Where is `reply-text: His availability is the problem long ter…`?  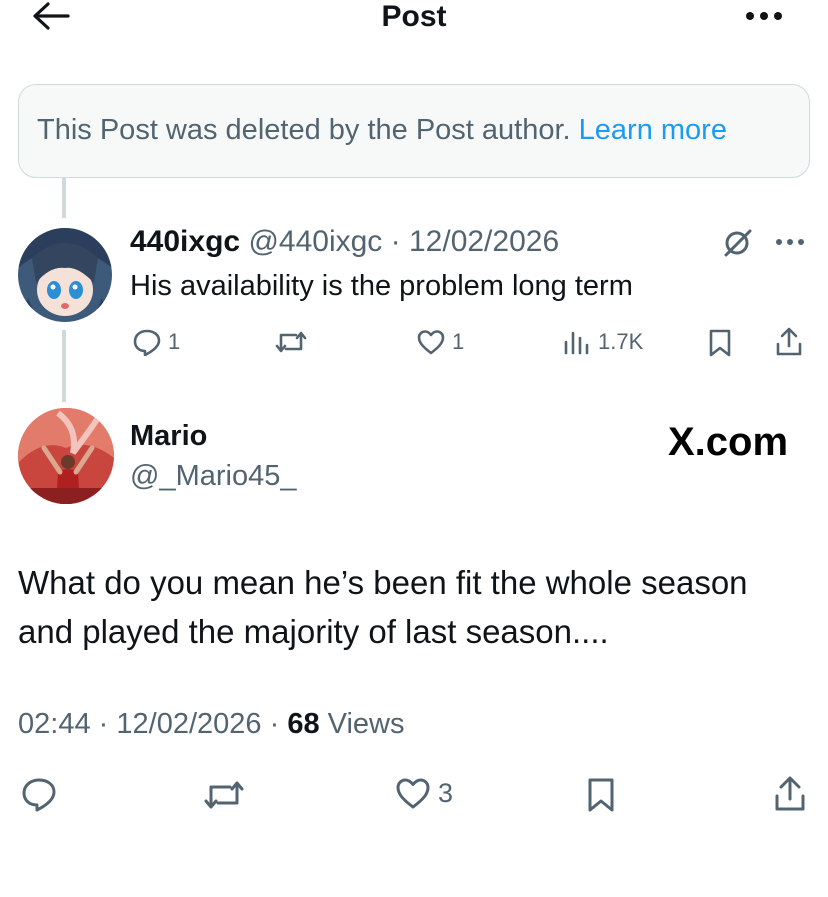 reply-text: His availability is the problem long ter… is located at coordinates (381, 286).